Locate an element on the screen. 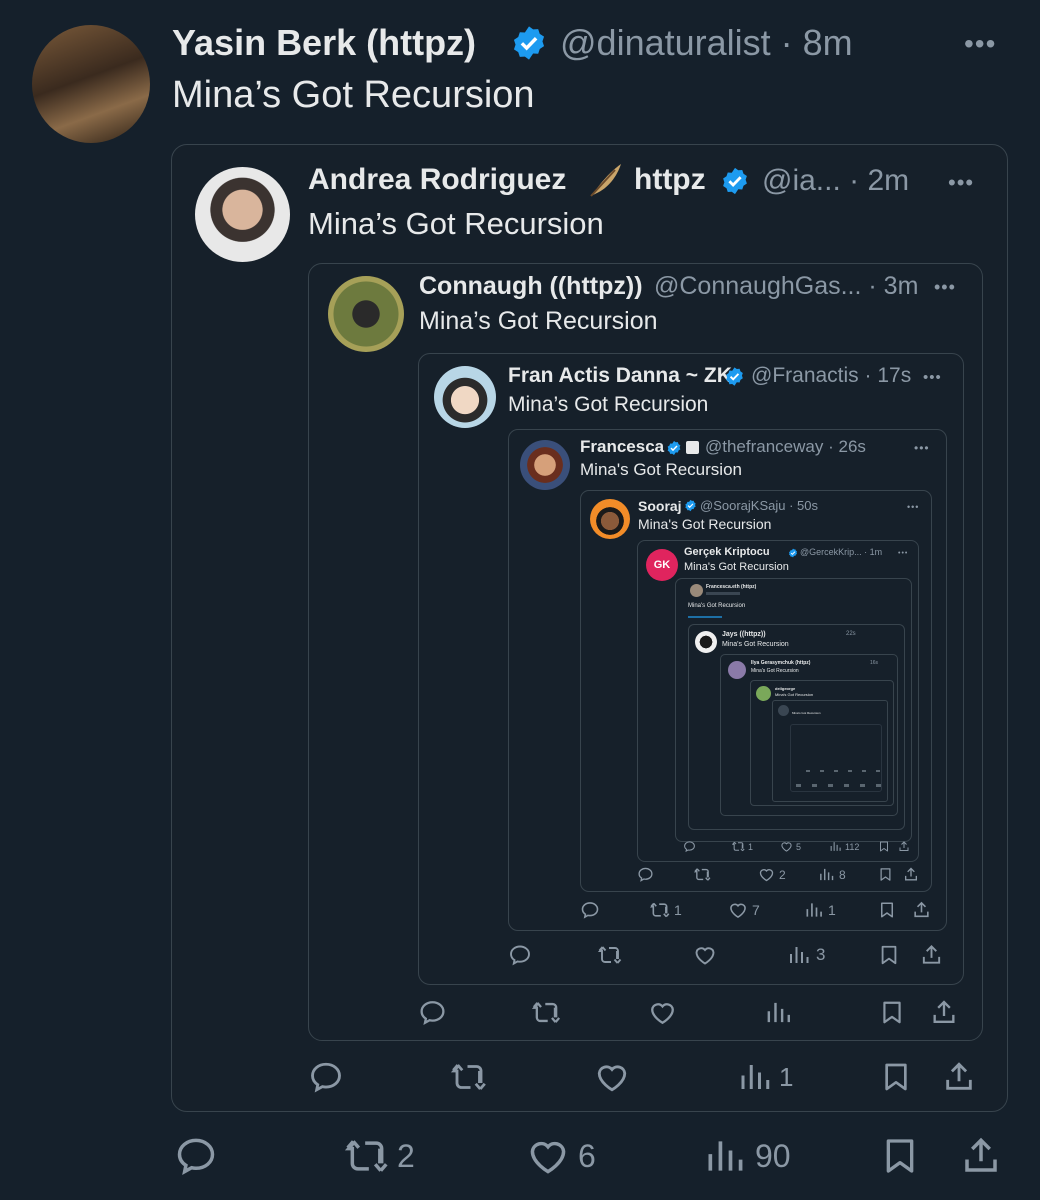 The image size is (1040, 1200). handle-text: @Franactis is located at coordinates (805, 375).